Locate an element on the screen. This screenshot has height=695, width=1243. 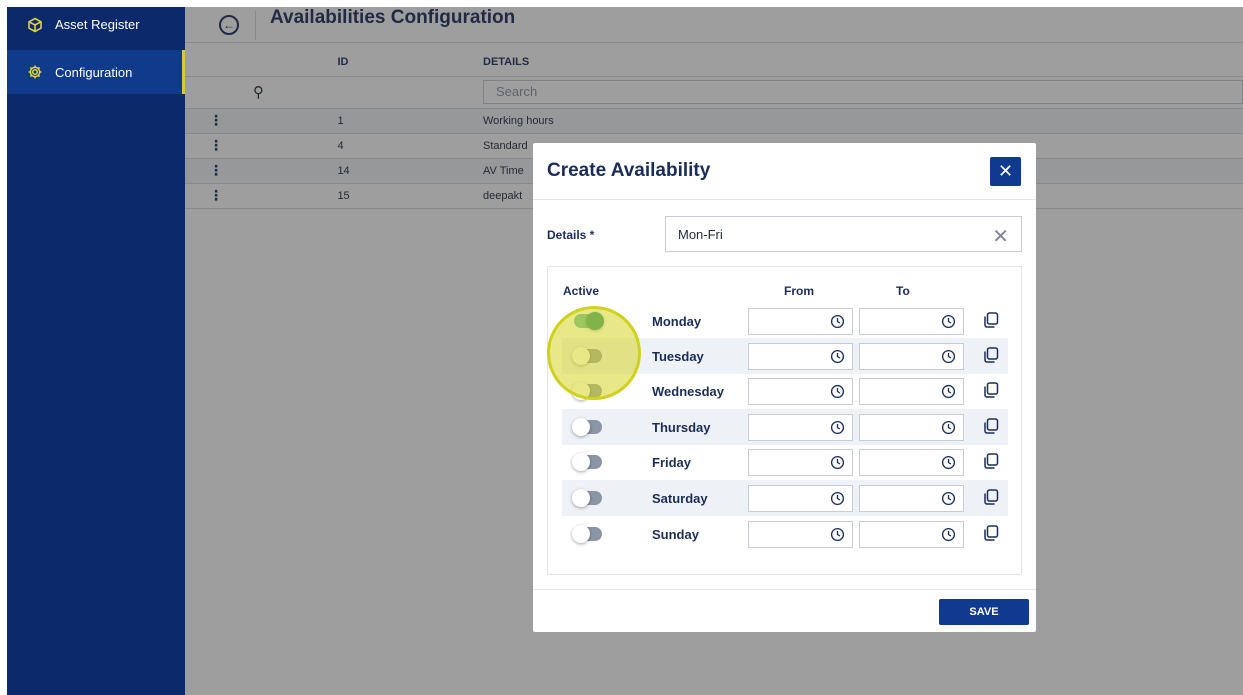
details-field-row: Details * Mon-Fri ✕ is located at coordinates (784, 234).